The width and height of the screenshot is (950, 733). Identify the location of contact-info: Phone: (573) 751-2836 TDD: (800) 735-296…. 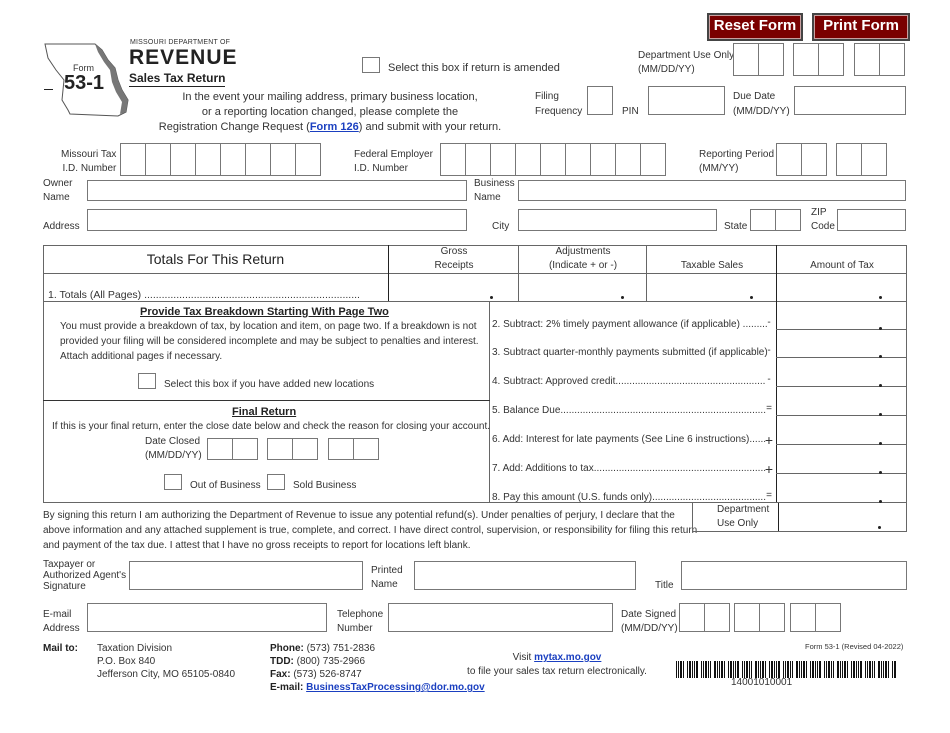
(377, 668).